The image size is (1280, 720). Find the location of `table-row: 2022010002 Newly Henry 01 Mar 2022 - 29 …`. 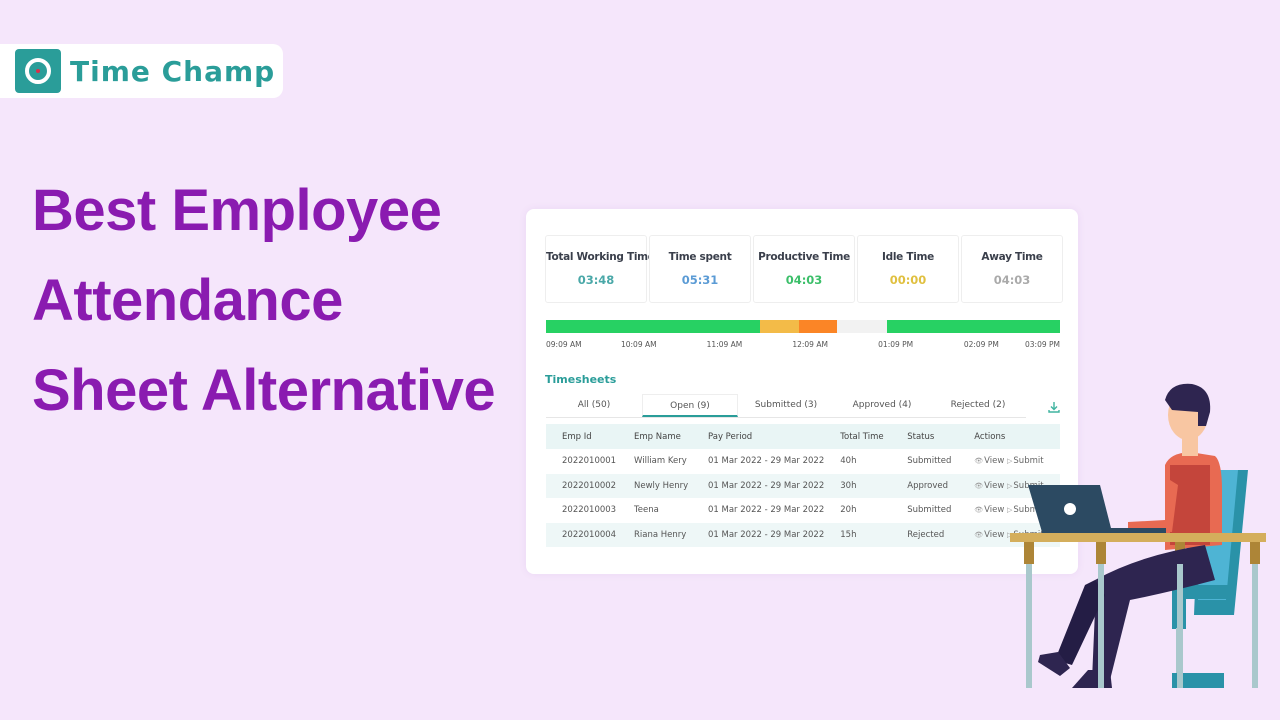

table-row: 2022010002 Newly Henry 01 Mar 2022 - 29 … is located at coordinates (803, 485).